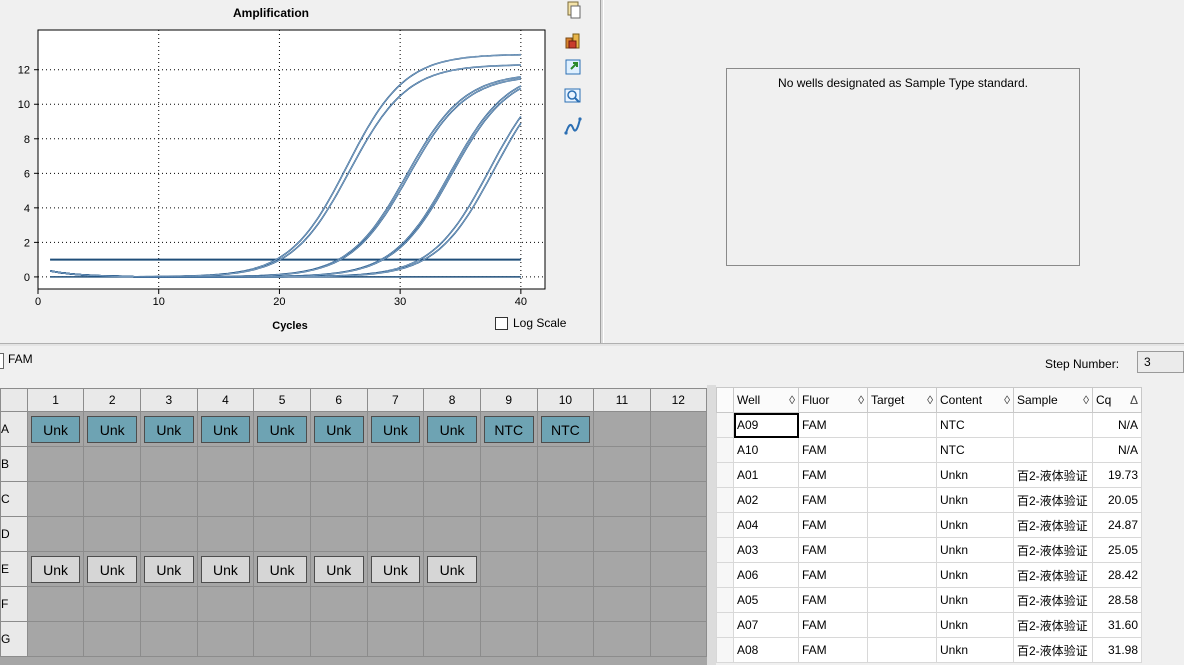  Describe the element at coordinates (592, 344) in the screenshot. I see `horizontal-splitter` at that location.